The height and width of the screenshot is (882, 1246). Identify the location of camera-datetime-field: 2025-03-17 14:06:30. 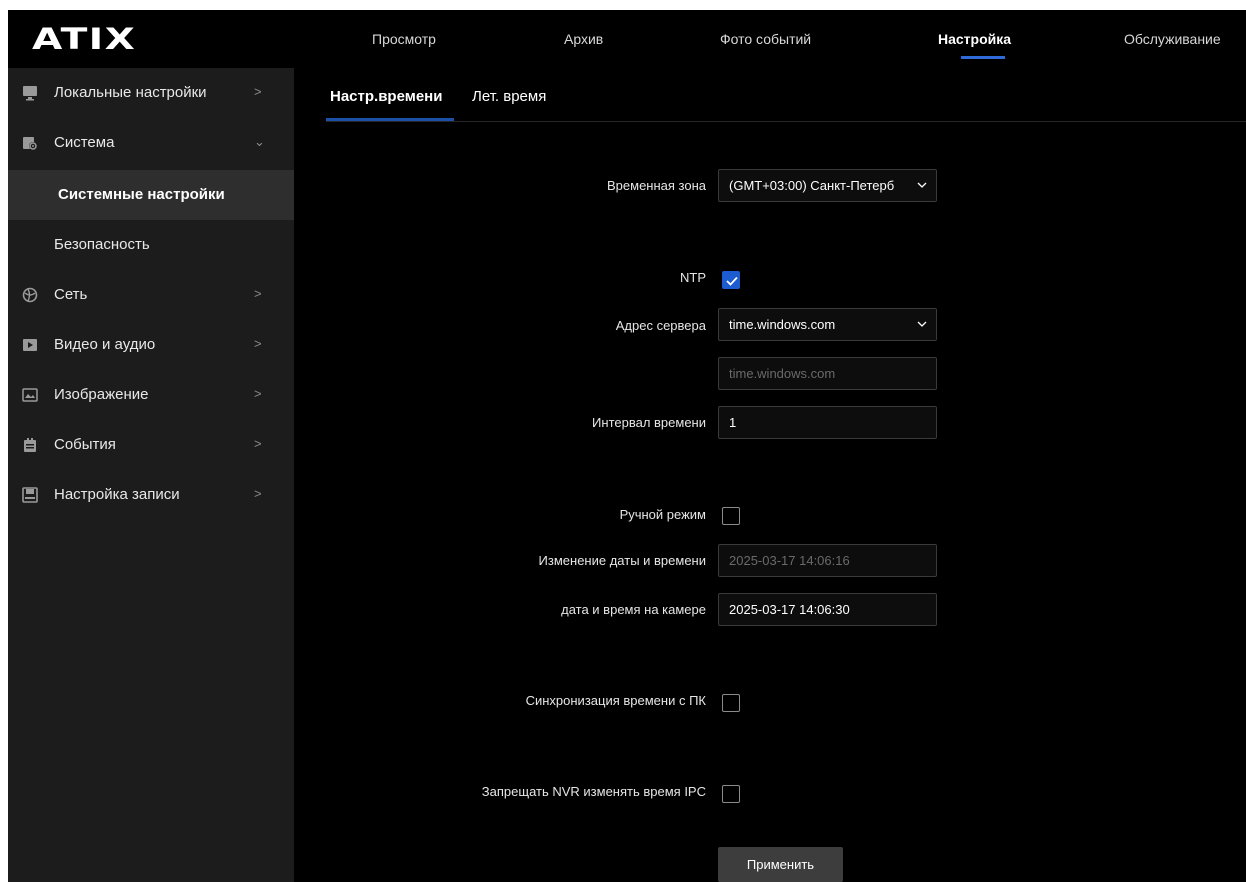
(827, 609).